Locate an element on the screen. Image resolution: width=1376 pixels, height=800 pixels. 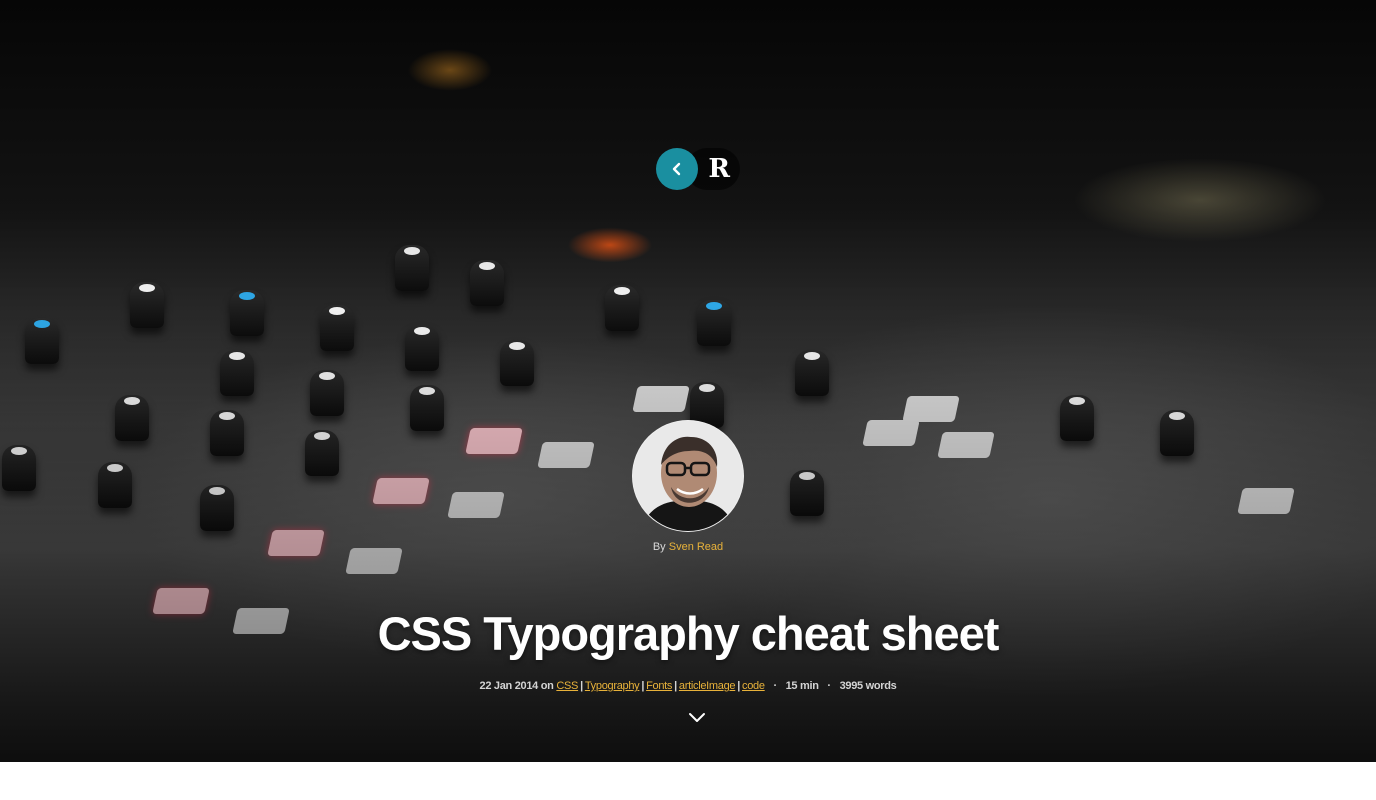
tag-link-typography: Typography is located at coordinates (612, 686).